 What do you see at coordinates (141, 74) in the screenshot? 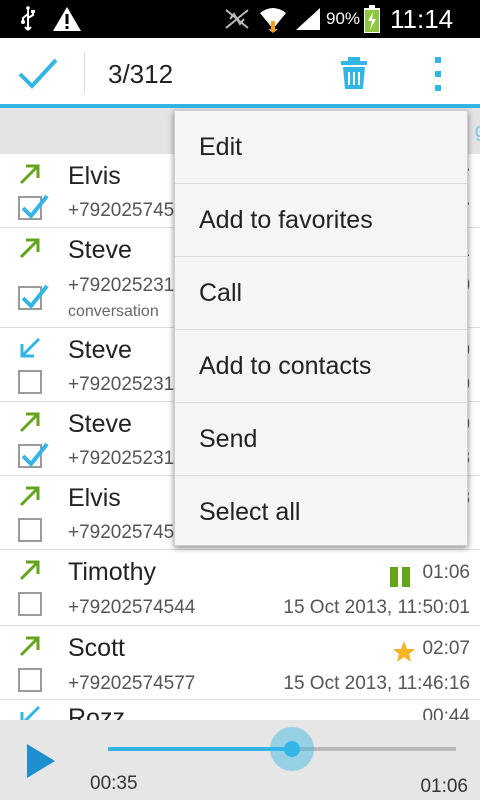
I see `selection-count: 3/312` at bounding box center [141, 74].